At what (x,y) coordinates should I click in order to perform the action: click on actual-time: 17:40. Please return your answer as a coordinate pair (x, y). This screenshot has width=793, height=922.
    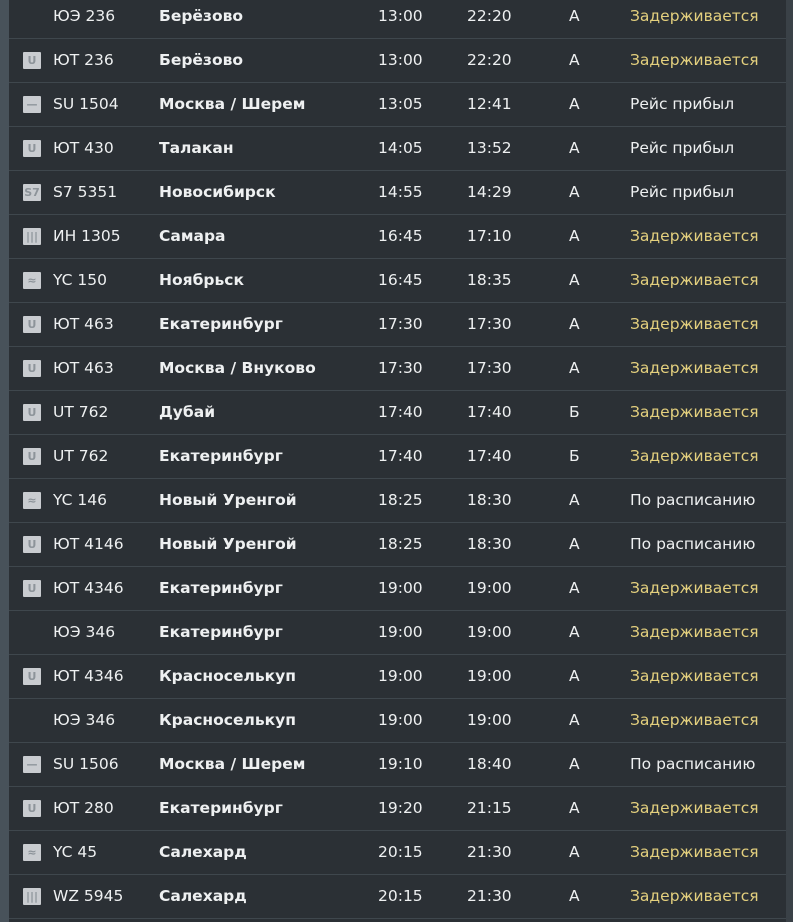
    Looking at the image, I should click on (489, 412).